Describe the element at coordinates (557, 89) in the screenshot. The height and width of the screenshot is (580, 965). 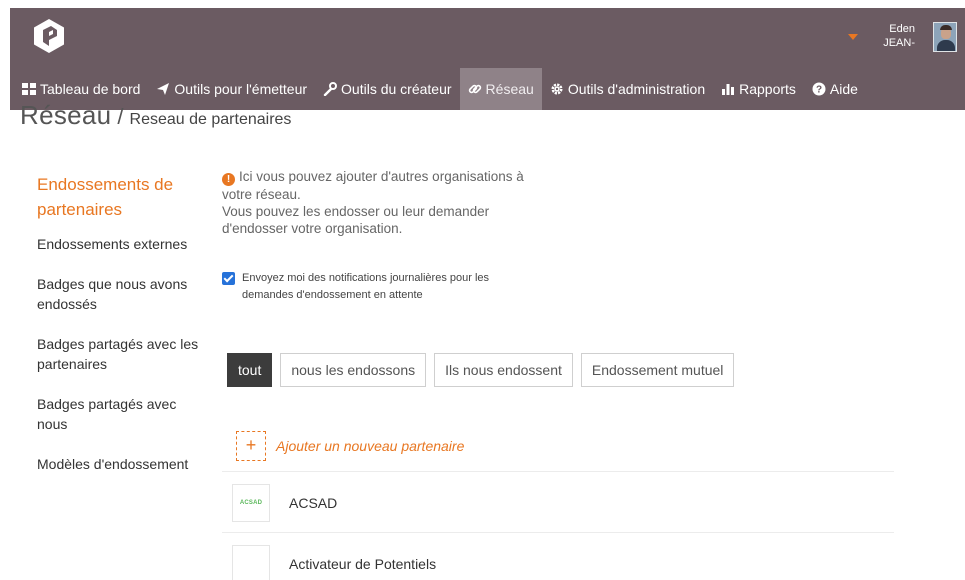
I see `gear-icon` at that location.